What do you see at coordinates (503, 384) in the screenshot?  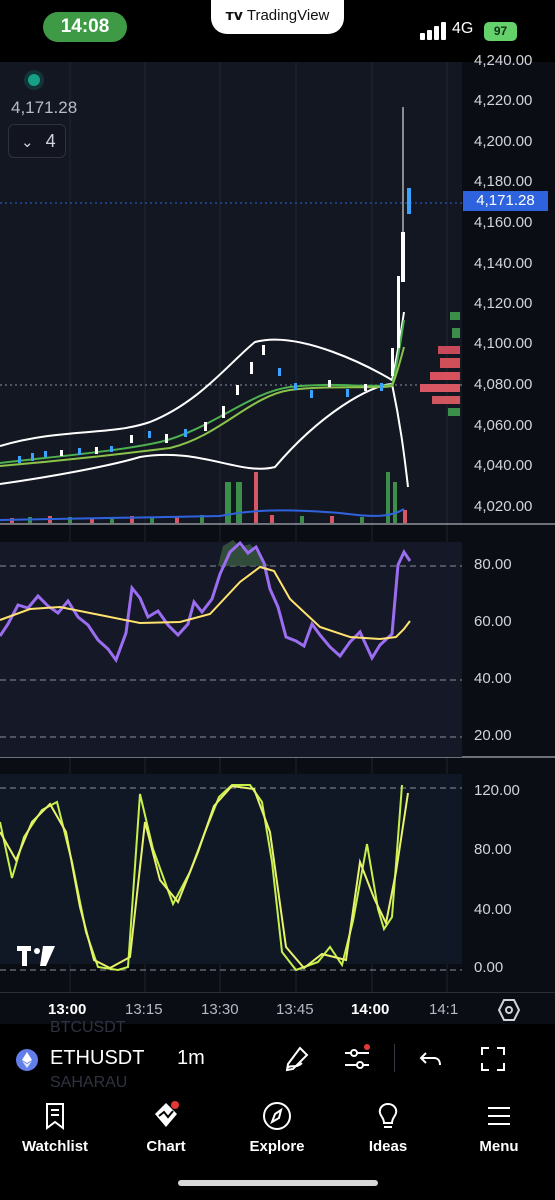 I see `price-label-4080: 4,080.00` at bounding box center [503, 384].